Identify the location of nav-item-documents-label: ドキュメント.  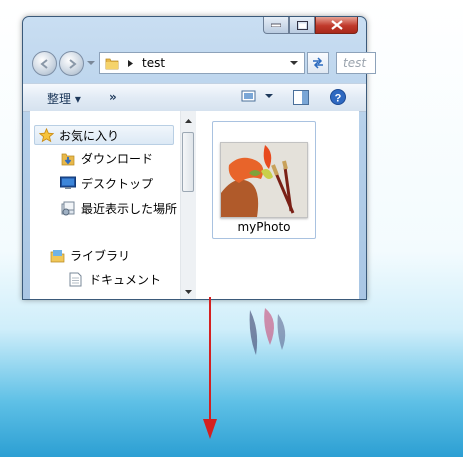
(125, 279).